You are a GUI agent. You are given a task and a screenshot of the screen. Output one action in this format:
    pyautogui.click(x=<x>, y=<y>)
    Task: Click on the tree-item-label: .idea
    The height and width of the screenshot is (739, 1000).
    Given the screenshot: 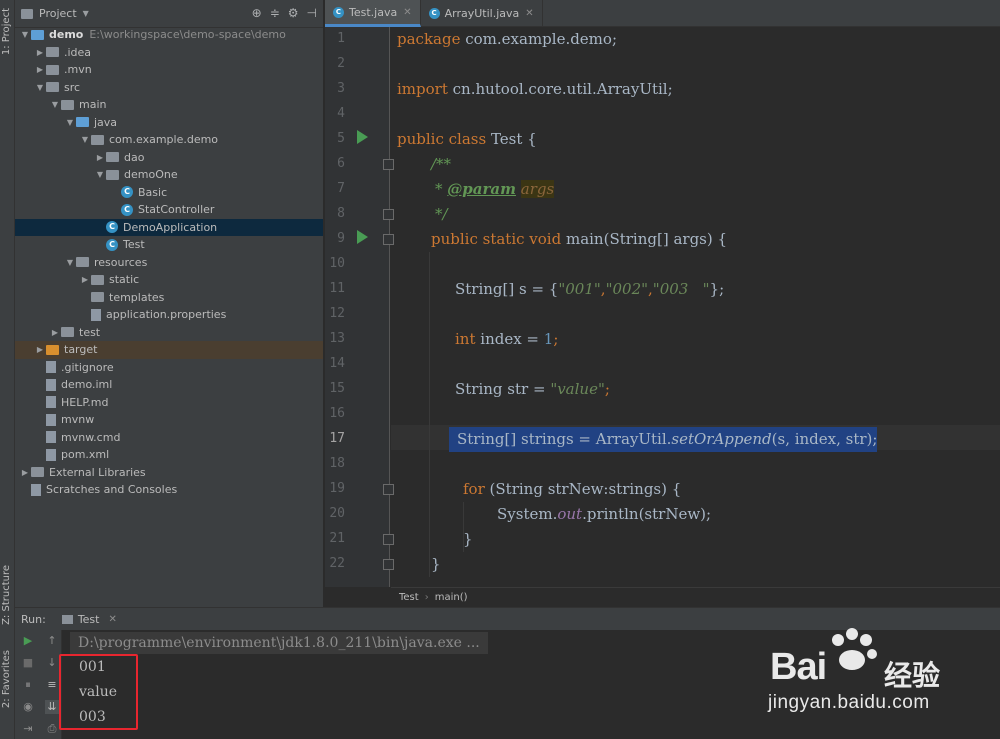 What is the action you would take?
    pyautogui.click(x=78, y=52)
    